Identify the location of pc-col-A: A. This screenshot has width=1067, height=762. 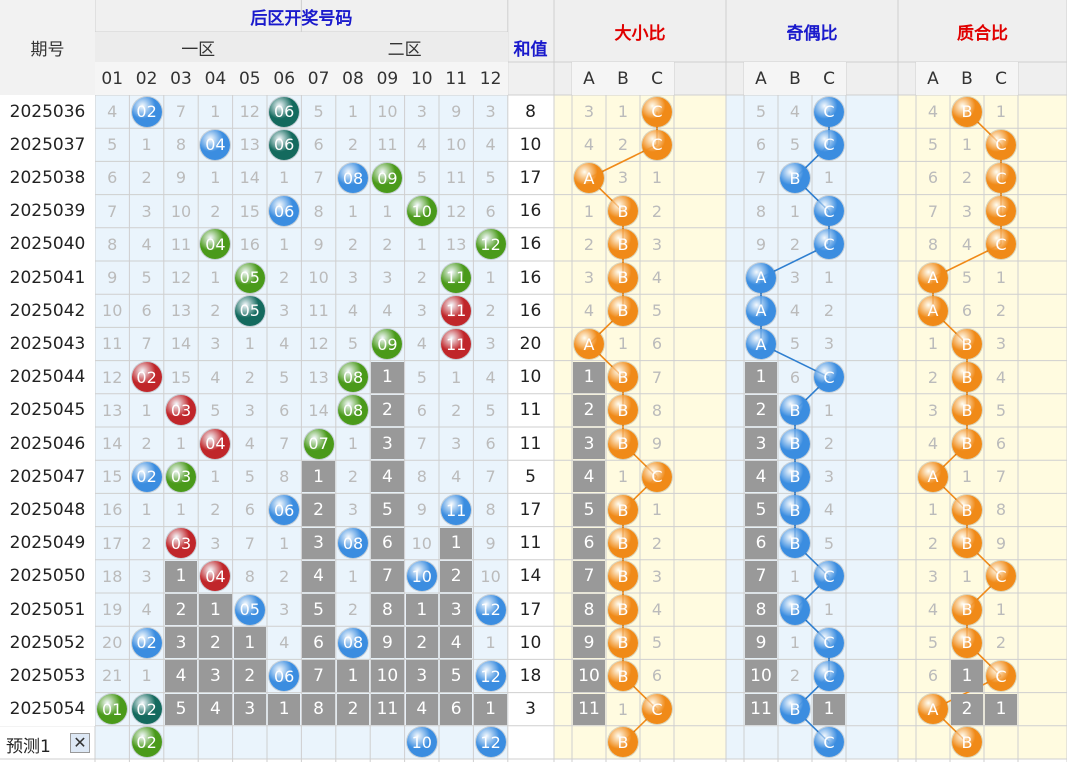
(933, 78).